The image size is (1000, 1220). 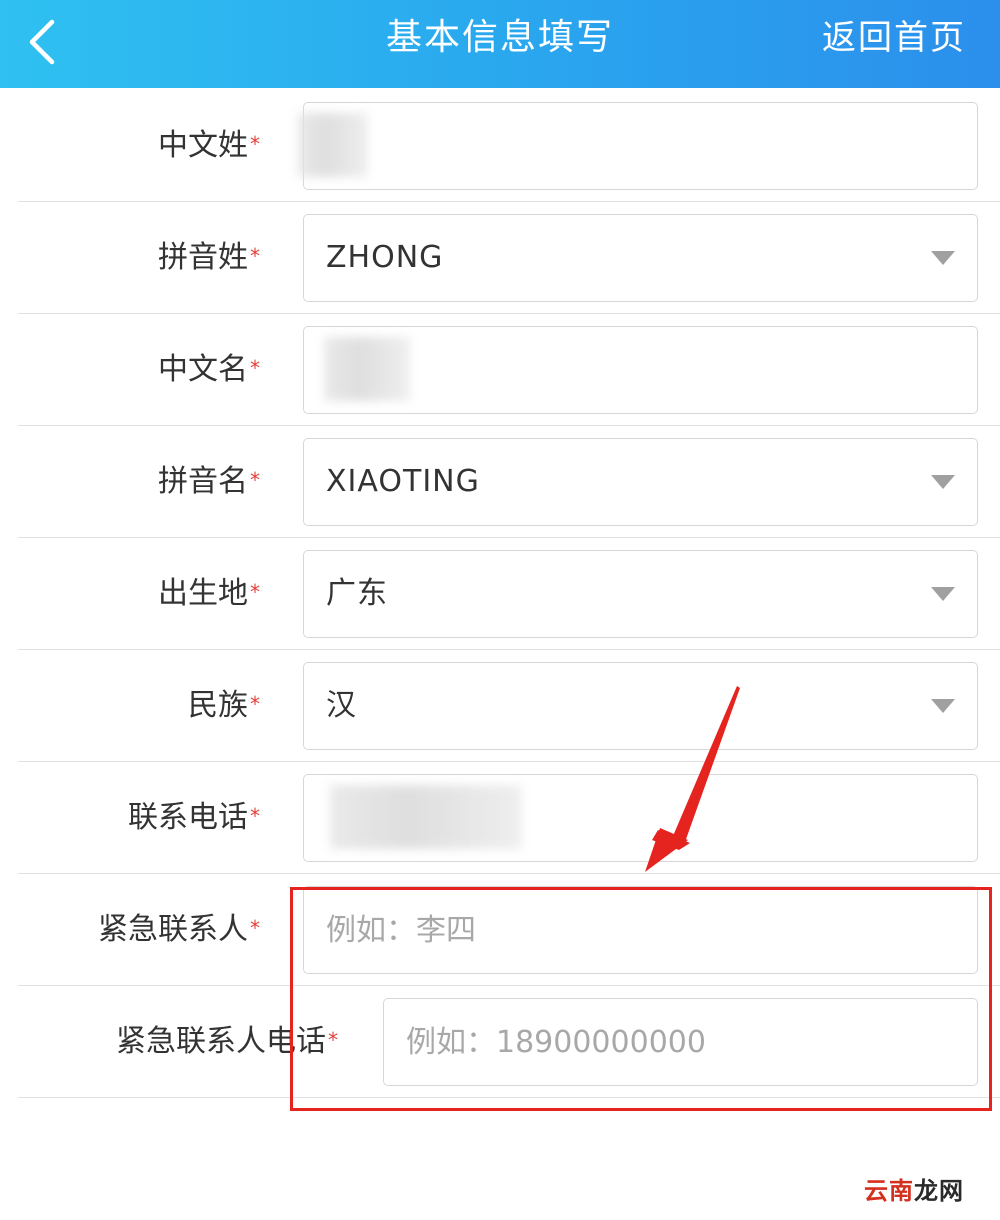 I want to click on form-row-emergency-phone: 紧急联系人电话 *, so click(x=509, y=1042).